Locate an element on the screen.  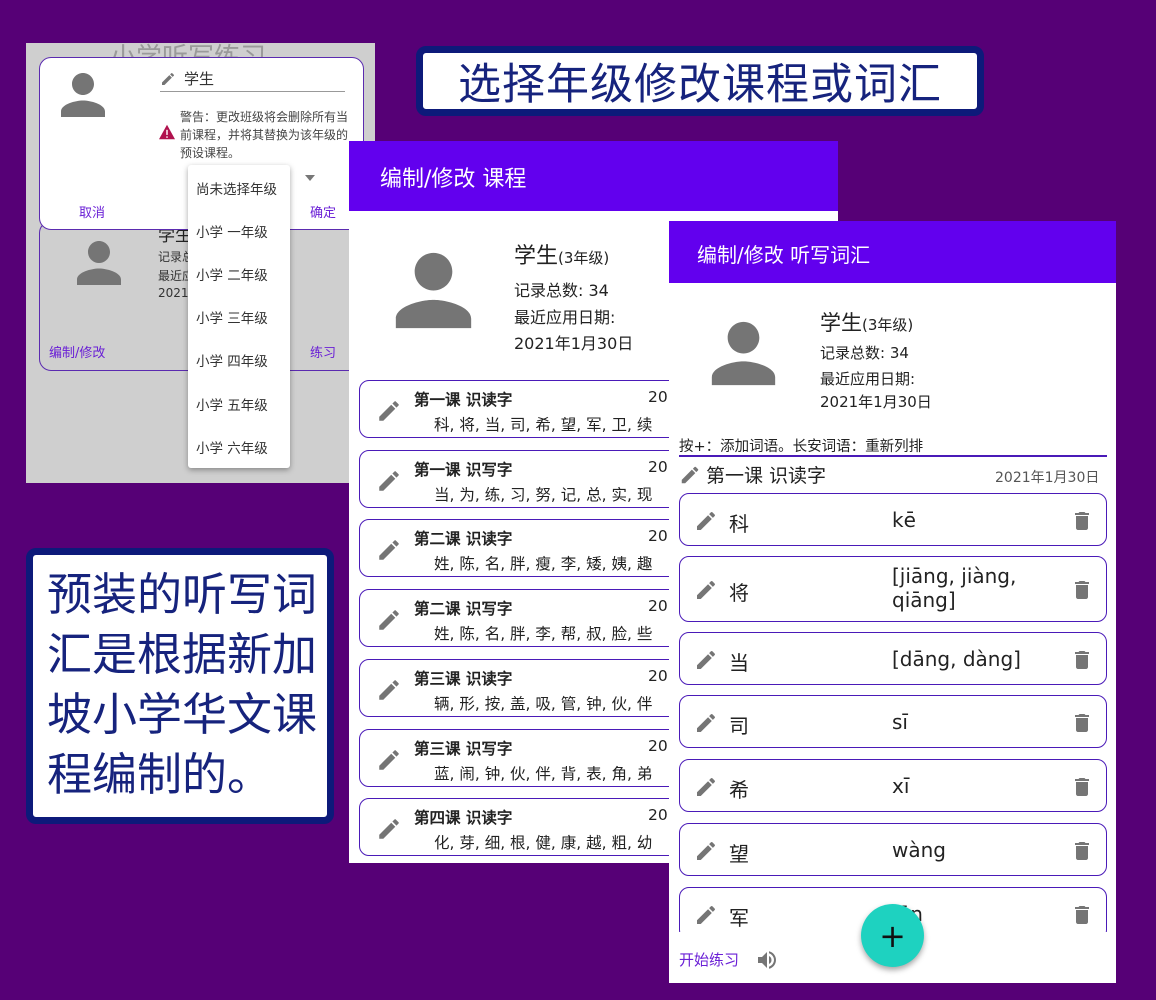
add-word-button: + is located at coordinates (892, 935).